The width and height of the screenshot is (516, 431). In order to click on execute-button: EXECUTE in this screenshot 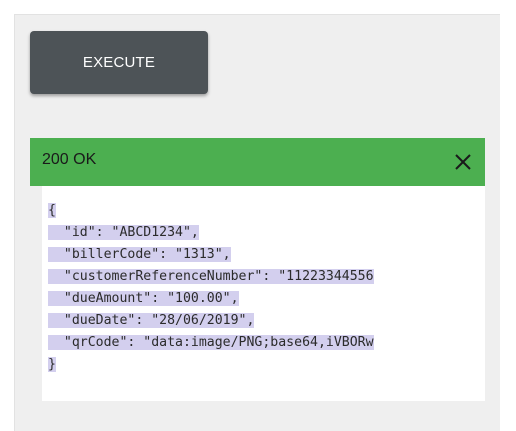, I will do `click(119, 62)`.